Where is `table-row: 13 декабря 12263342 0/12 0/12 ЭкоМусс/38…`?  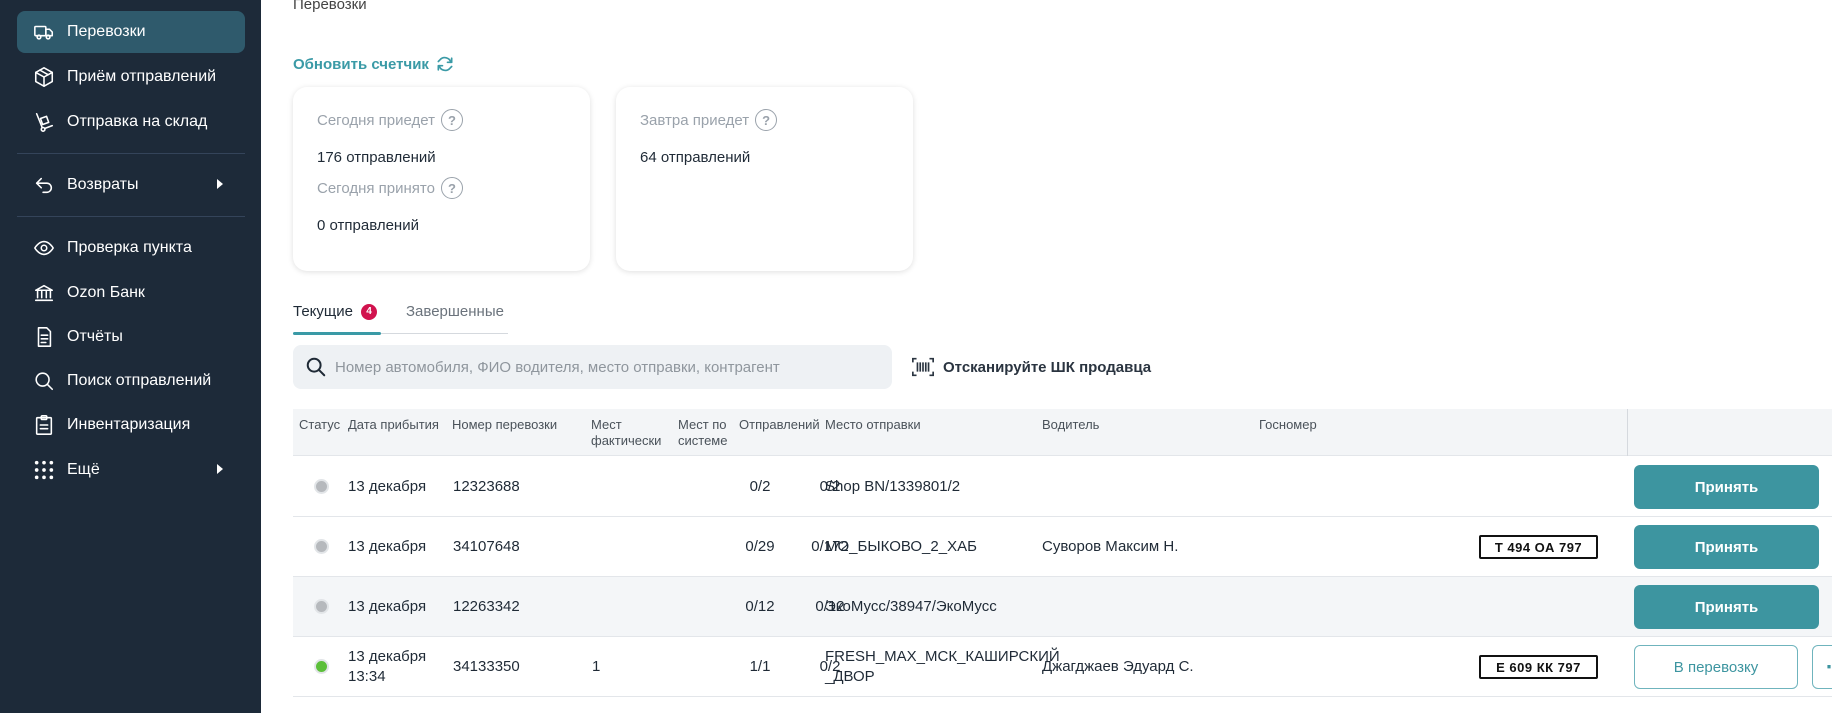 table-row: 13 декабря 12263342 0/12 0/12 ЭкоМусс/38… is located at coordinates (1062, 607).